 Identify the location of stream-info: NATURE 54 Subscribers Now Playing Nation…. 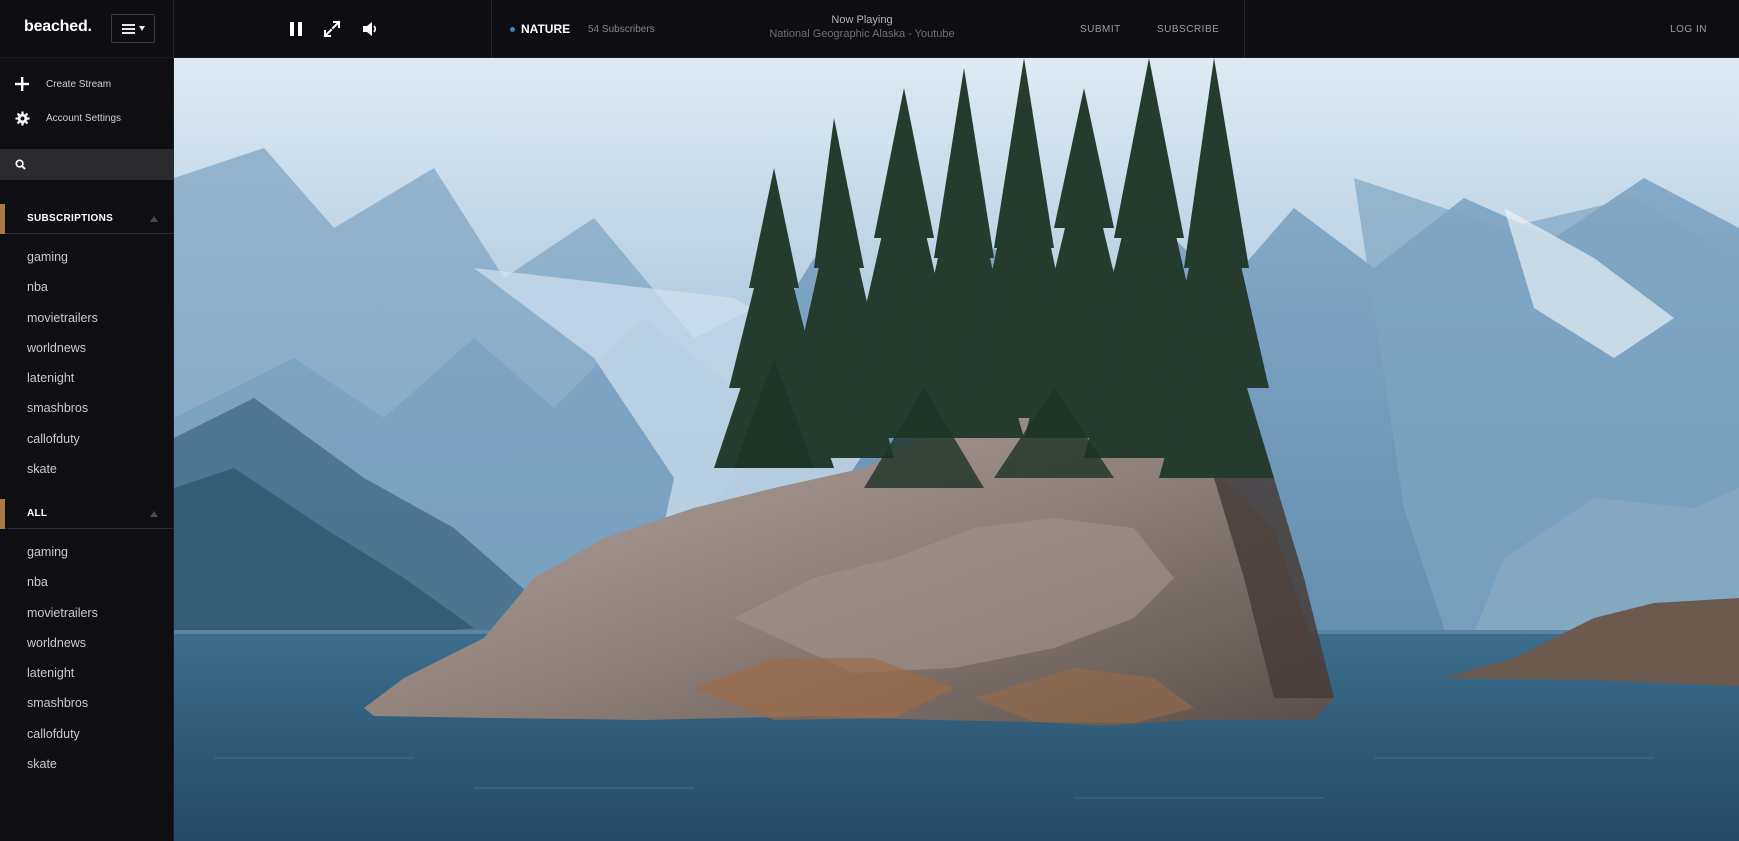
(868, 29).